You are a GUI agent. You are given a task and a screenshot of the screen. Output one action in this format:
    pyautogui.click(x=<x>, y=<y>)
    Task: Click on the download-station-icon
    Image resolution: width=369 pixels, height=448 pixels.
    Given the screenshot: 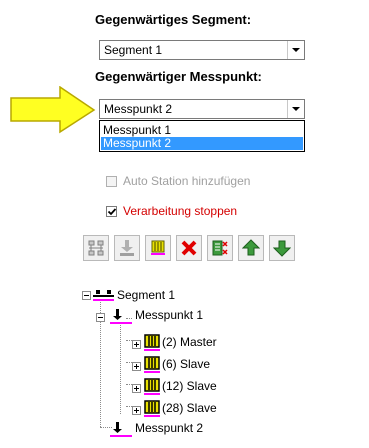 What is the action you would take?
    pyautogui.click(x=127, y=248)
    